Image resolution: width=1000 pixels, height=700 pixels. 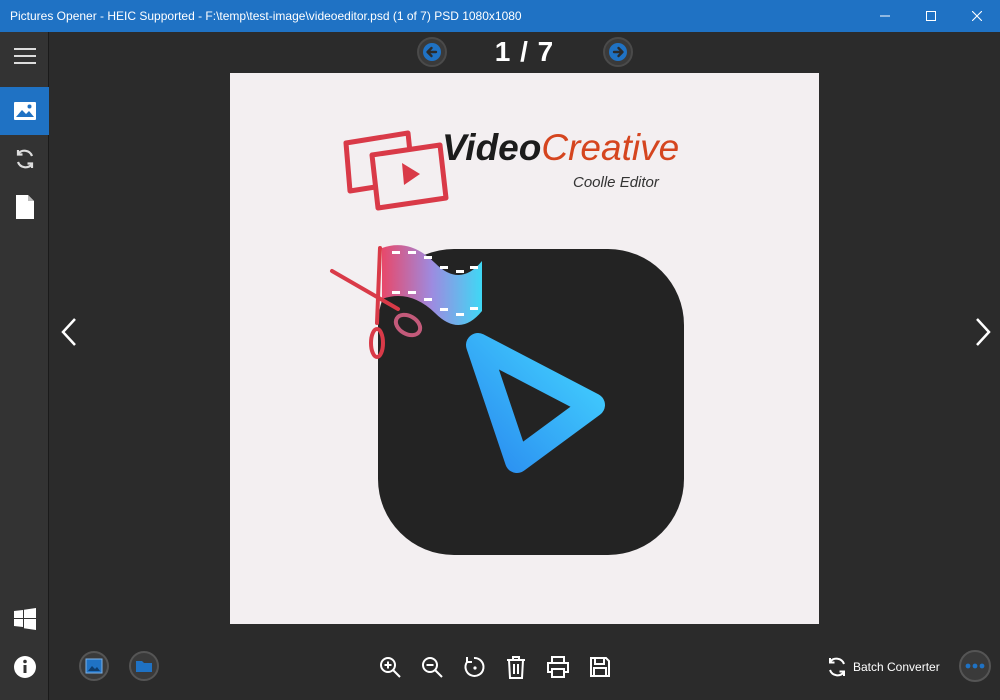 What do you see at coordinates (491, 147) in the screenshot?
I see `brand-word-video: Video` at bounding box center [491, 147].